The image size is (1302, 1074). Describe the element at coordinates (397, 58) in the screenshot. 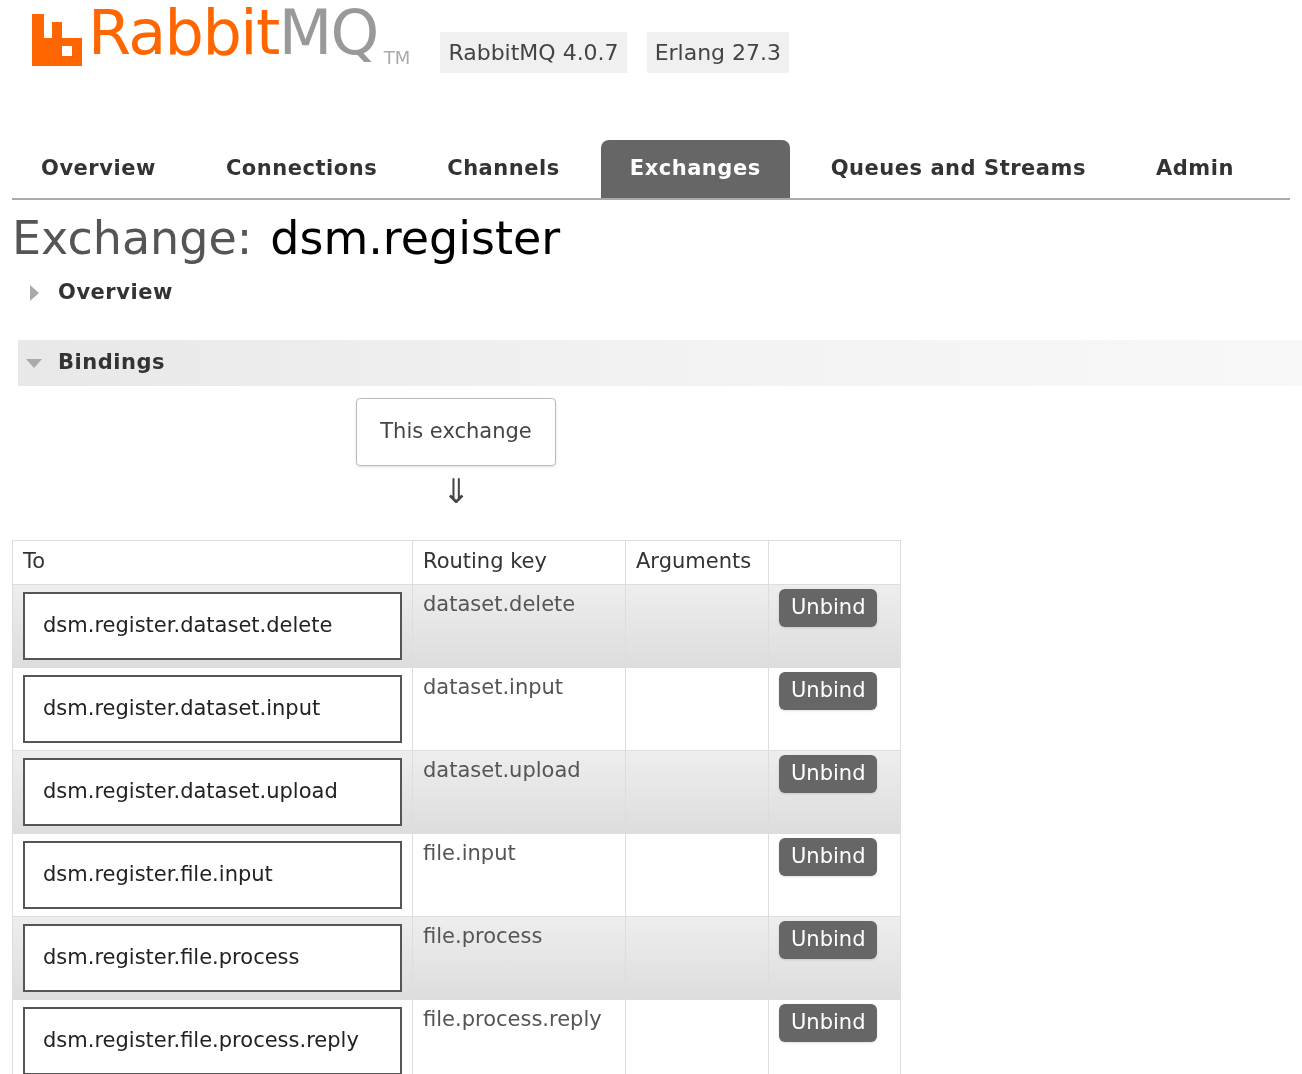

I see `trademark-mark: TM` at that location.